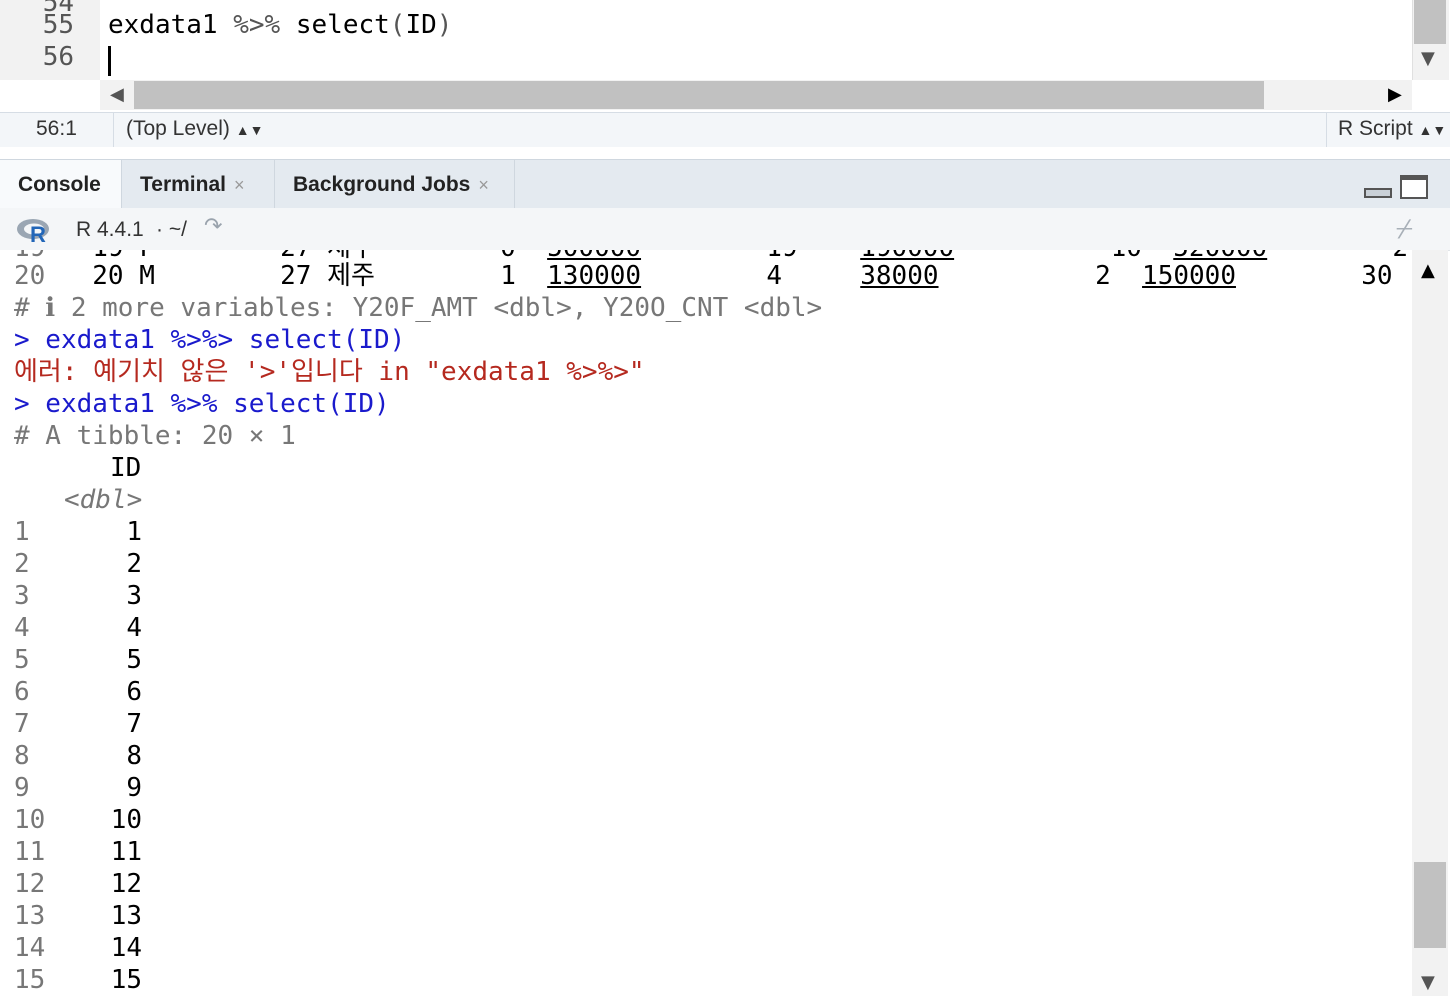 The width and height of the screenshot is (1450, 996). I want to click on tab-terminal: Terminal ×, so click(198, 184).